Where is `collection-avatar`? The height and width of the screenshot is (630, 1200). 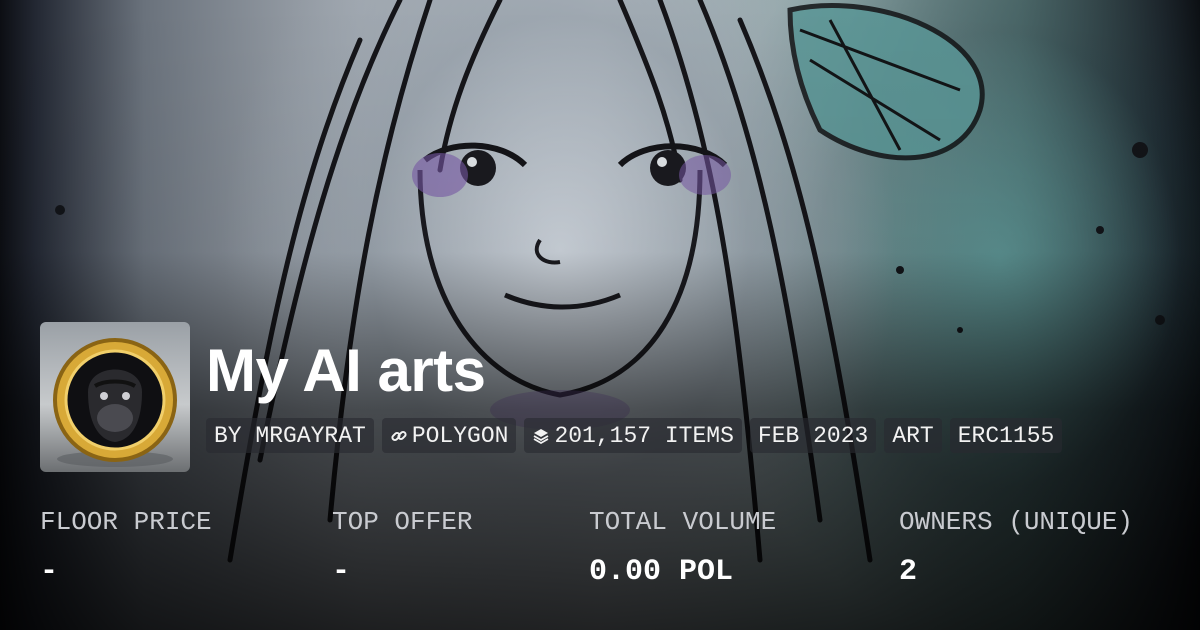 collection-avatar is located at coordinates (115, 397).